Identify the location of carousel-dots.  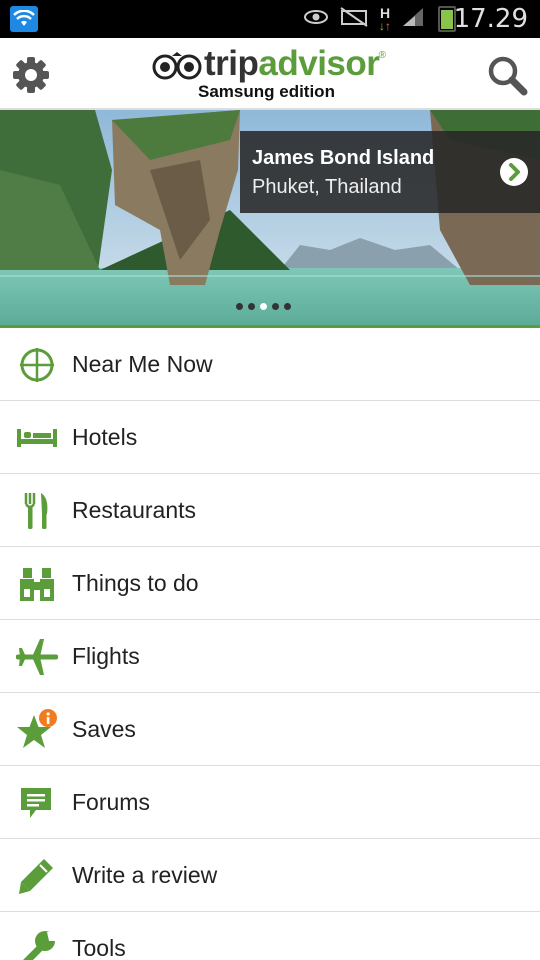
(263, 306).